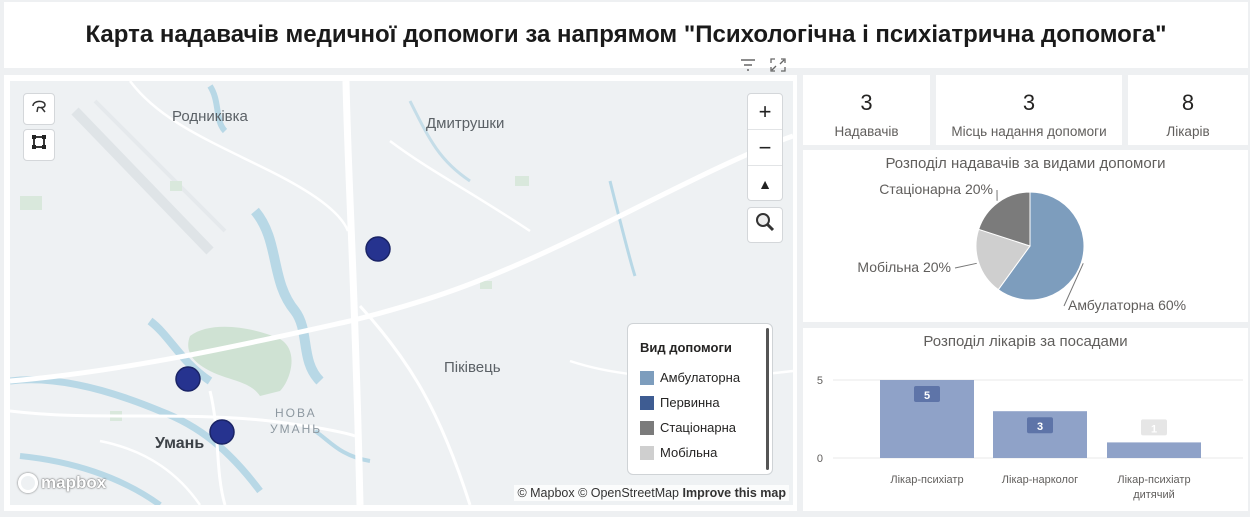  I want to click on mapbox-logo-text: mapbox, so click(74, 482).